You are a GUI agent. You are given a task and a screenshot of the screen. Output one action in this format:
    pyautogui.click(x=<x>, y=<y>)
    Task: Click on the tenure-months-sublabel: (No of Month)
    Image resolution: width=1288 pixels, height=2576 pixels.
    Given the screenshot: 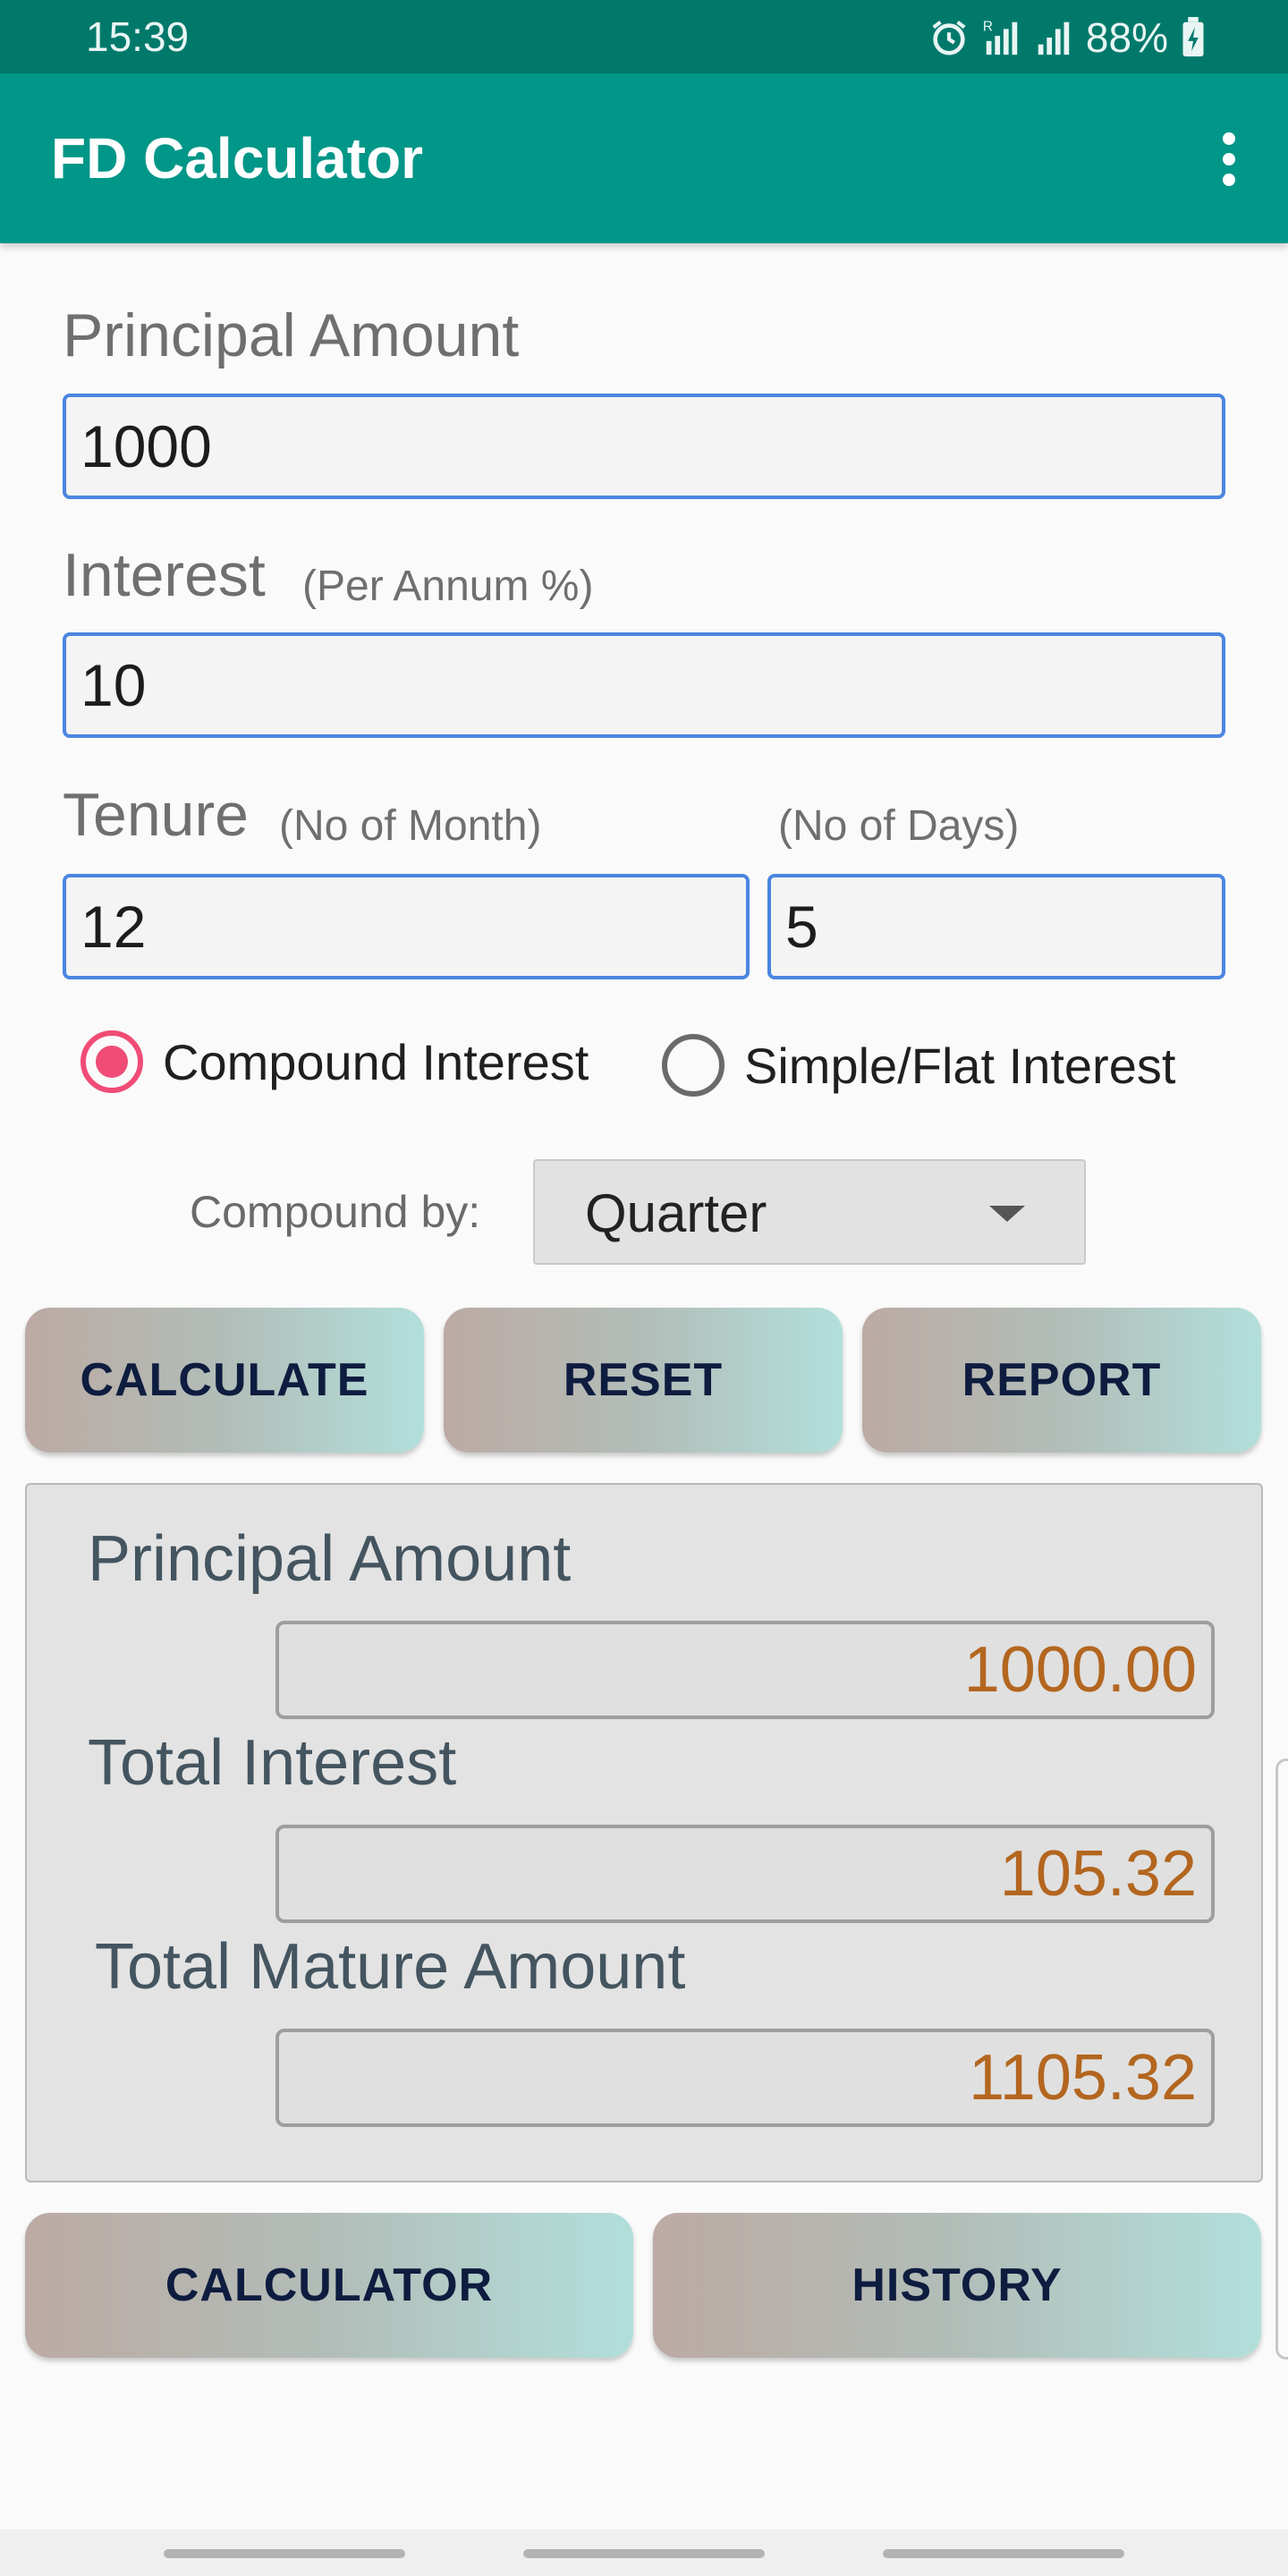 What is the action you would take?
    pyautogui.click(x=410, y=826)
    